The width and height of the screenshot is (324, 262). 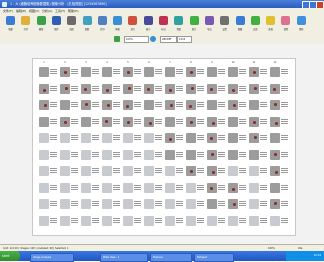 What do you see at coordinates (214, 257) in the screenshot?
I see `task-notepad: Notepad` at bounding box center [214, 257].